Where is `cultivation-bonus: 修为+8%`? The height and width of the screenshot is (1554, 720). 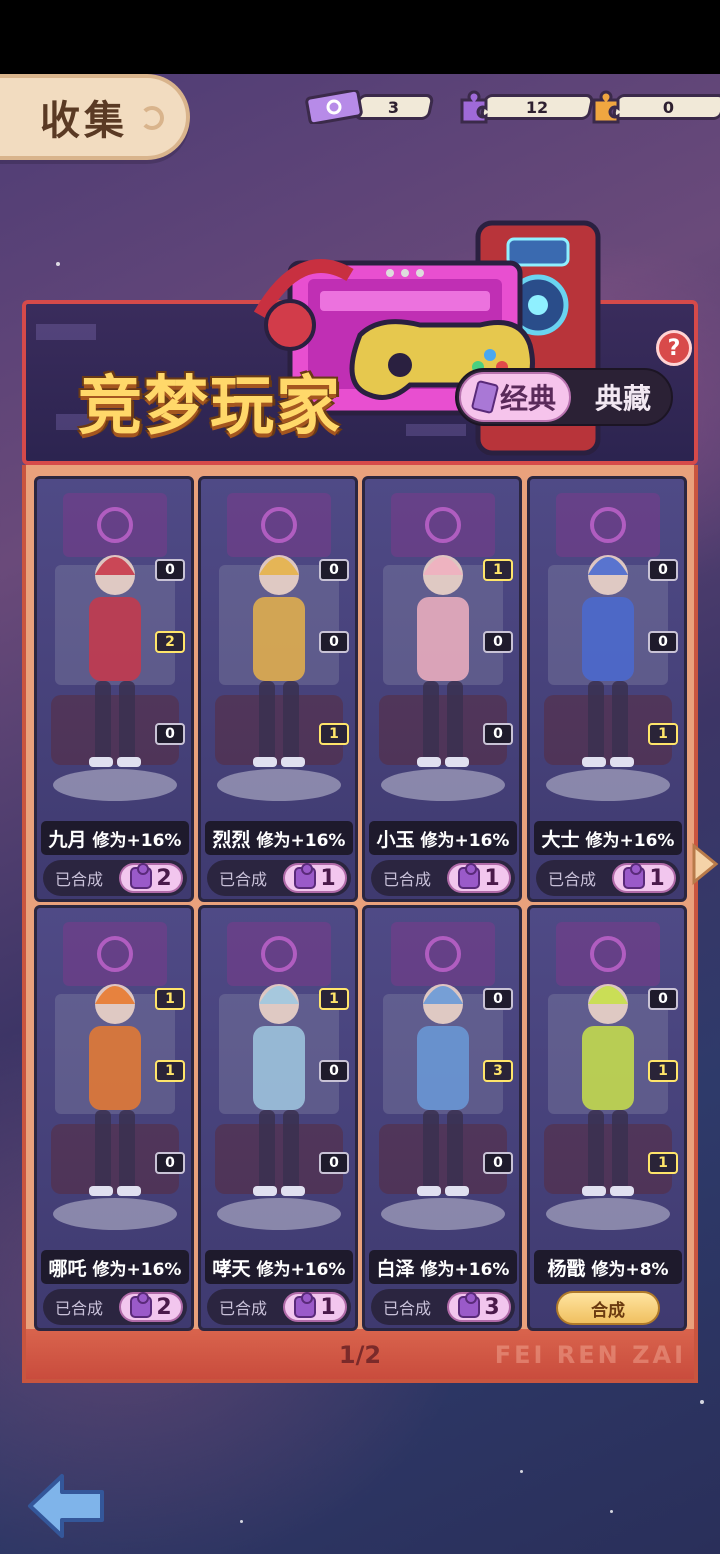 cultivation-bonus: 修为+8% is located at coordinates (630, 1269).